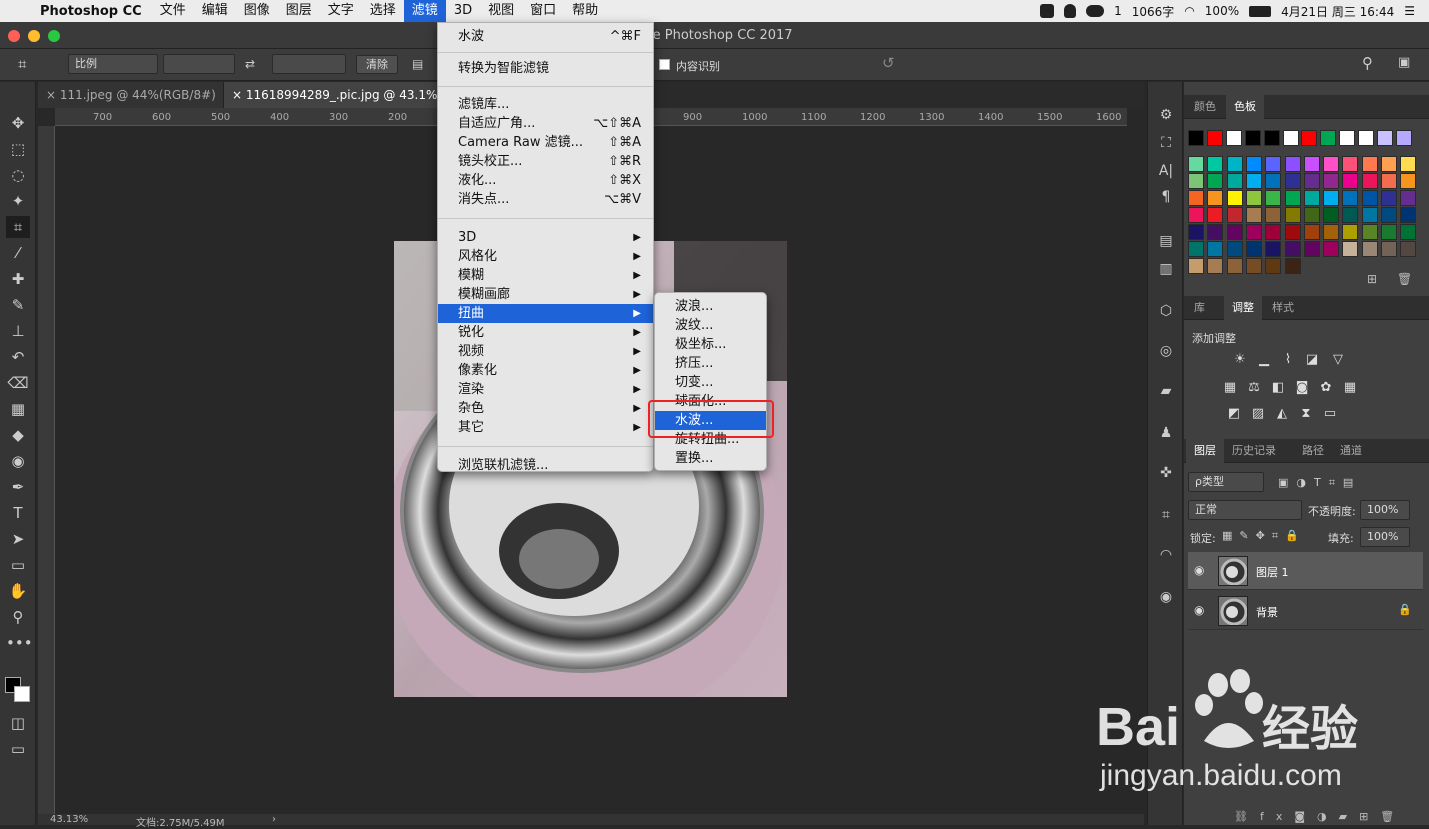  I want to click on menu-item-render: 渲染 ▶, so click(545, 389).